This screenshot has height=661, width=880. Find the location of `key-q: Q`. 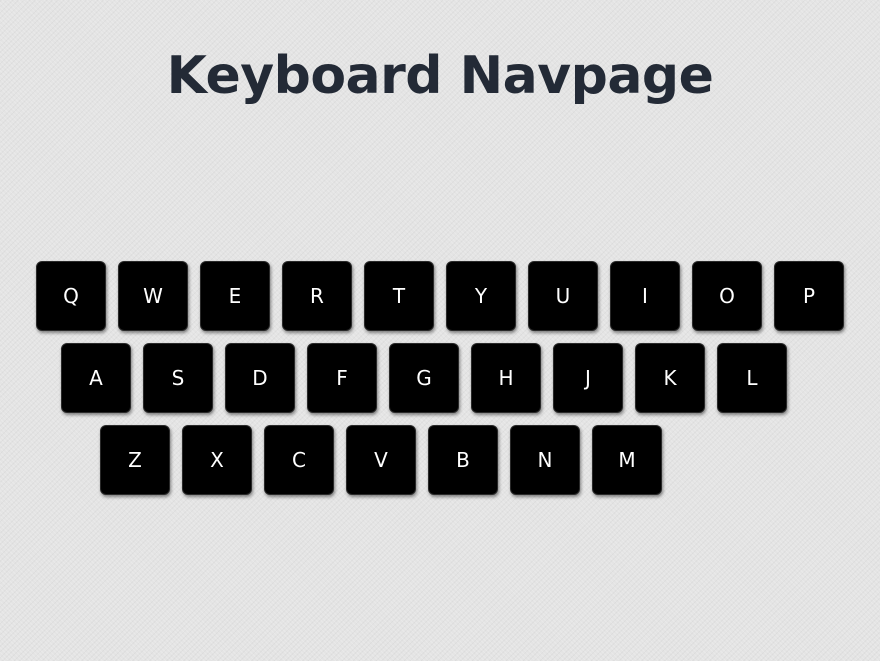

key-q: Q is located at coordinates (71, 296).